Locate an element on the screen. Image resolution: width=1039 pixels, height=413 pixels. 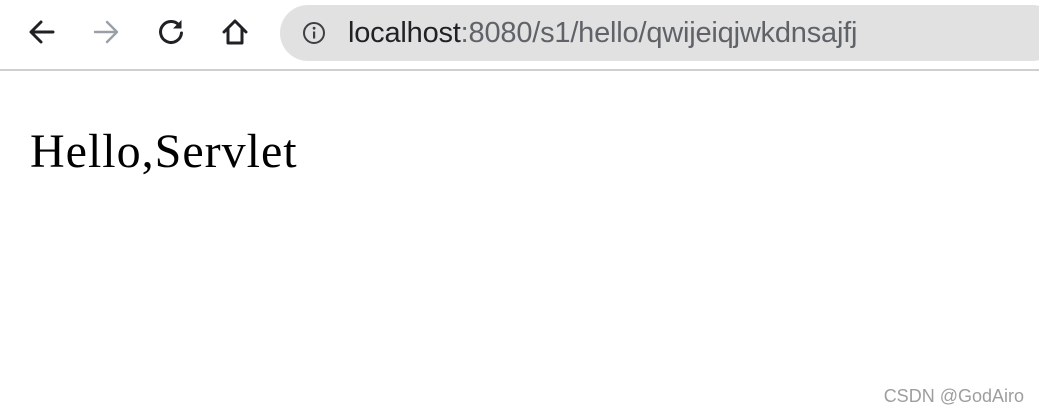
reload-button is located at coordinates (171, 32).